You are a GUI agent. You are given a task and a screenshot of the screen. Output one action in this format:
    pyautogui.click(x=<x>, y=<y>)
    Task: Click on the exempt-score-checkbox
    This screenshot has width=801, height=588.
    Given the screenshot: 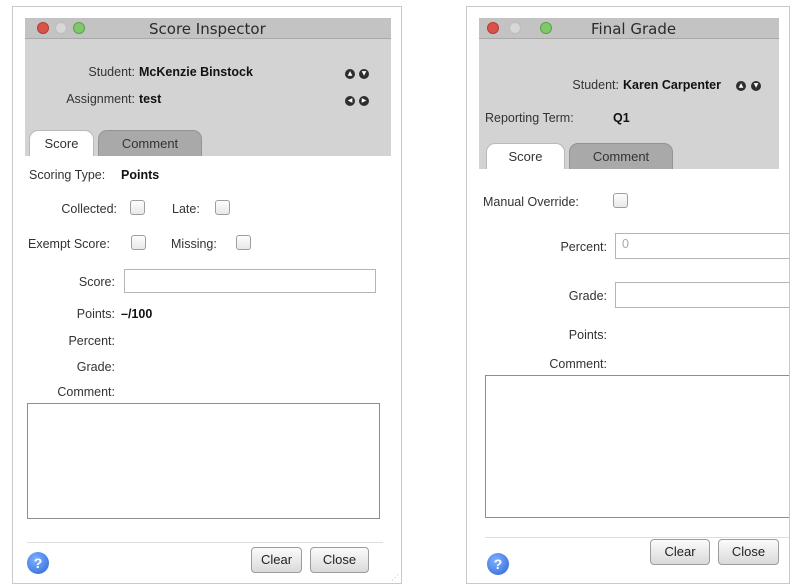 What is the action you would take?
    pyautogui.click(x=138, y=242)
    